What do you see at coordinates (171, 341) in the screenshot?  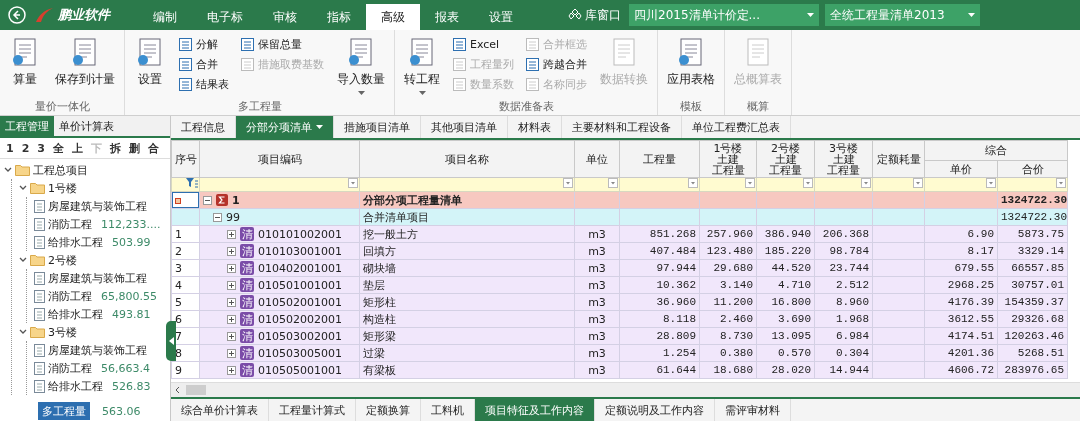 I see `collapse-handle` at bounding box center [171, 341].